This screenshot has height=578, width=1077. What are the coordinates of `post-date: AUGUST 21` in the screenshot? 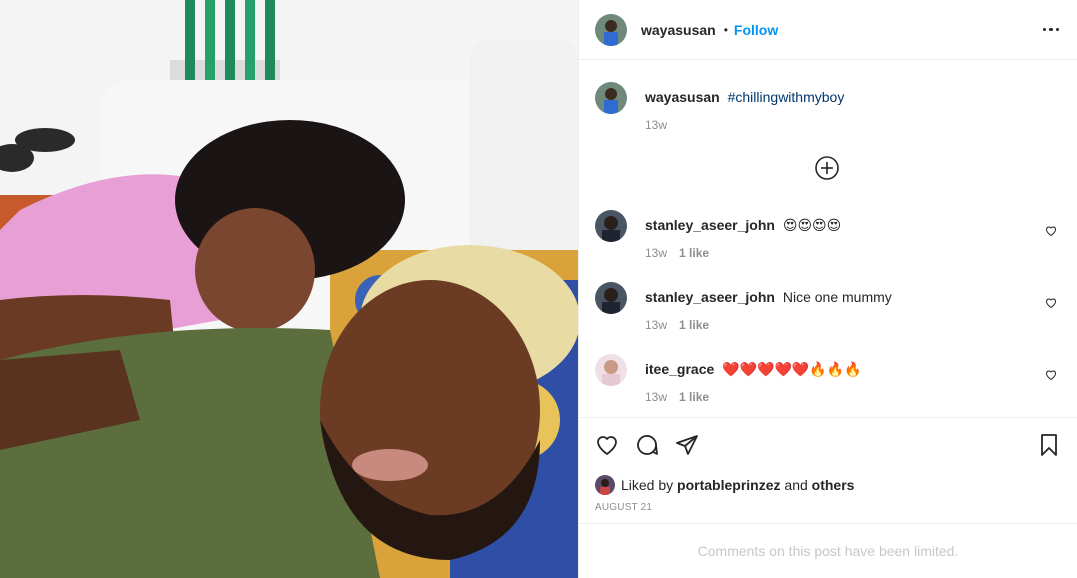 It's located at (828, 505).